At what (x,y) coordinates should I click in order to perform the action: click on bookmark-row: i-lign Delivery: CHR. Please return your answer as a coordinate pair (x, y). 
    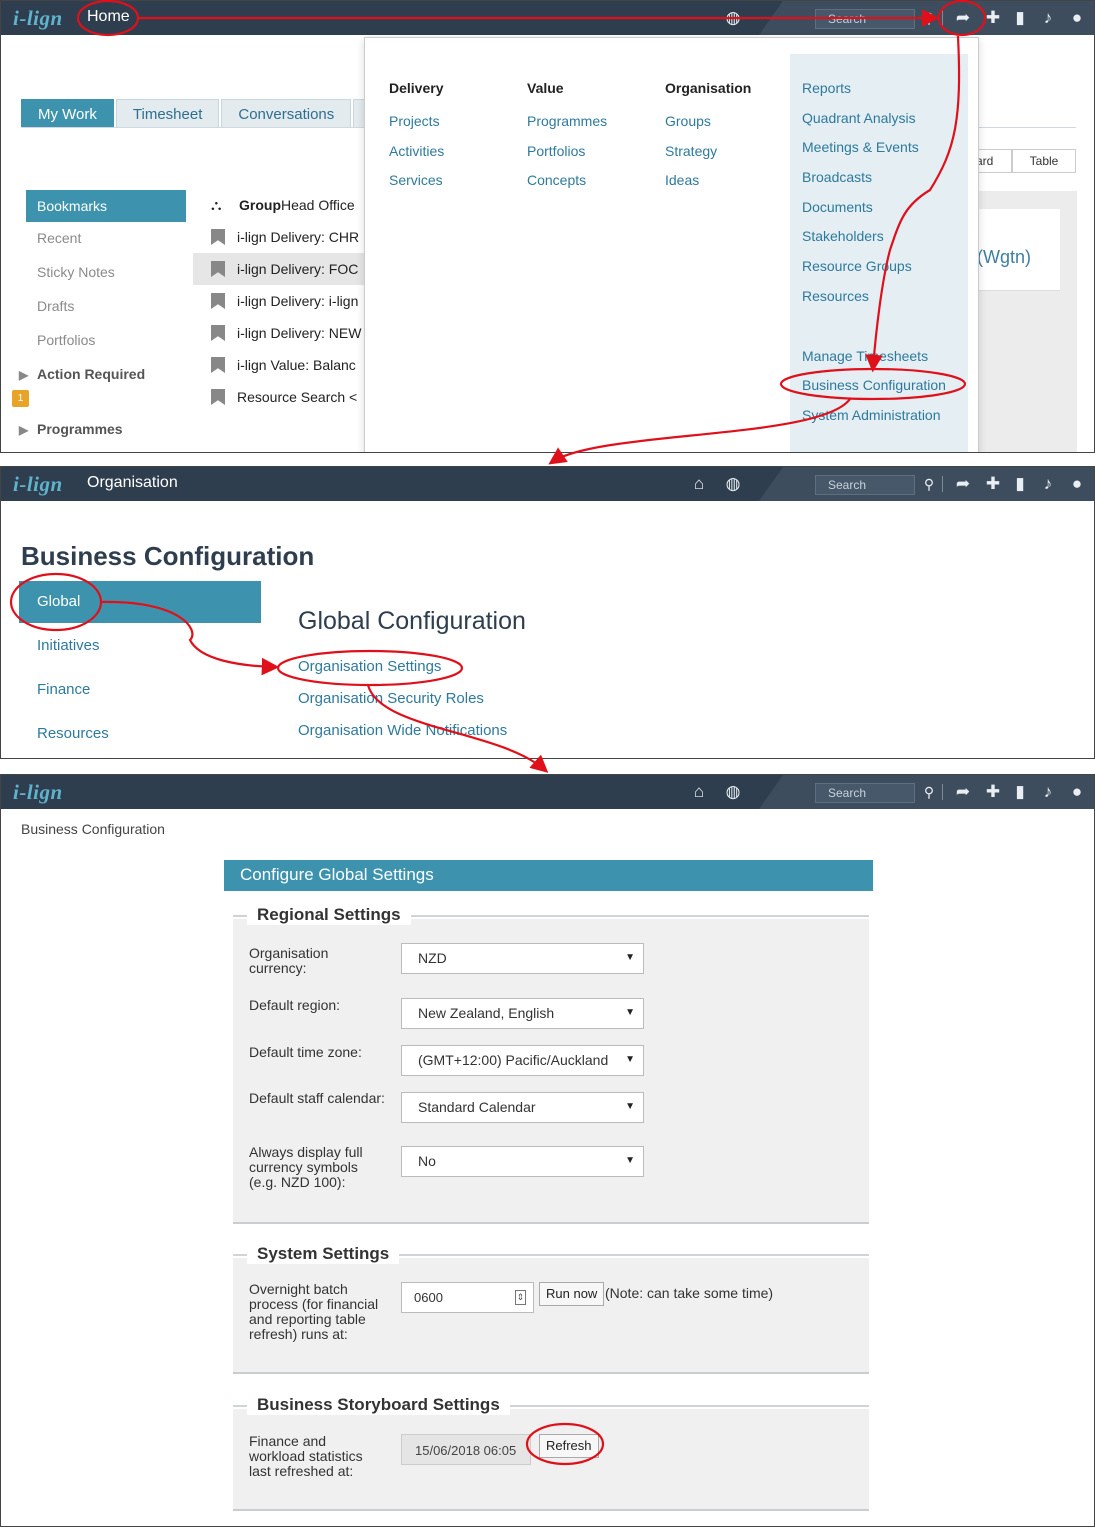
    Looking at the image, I should click on (280, 237).